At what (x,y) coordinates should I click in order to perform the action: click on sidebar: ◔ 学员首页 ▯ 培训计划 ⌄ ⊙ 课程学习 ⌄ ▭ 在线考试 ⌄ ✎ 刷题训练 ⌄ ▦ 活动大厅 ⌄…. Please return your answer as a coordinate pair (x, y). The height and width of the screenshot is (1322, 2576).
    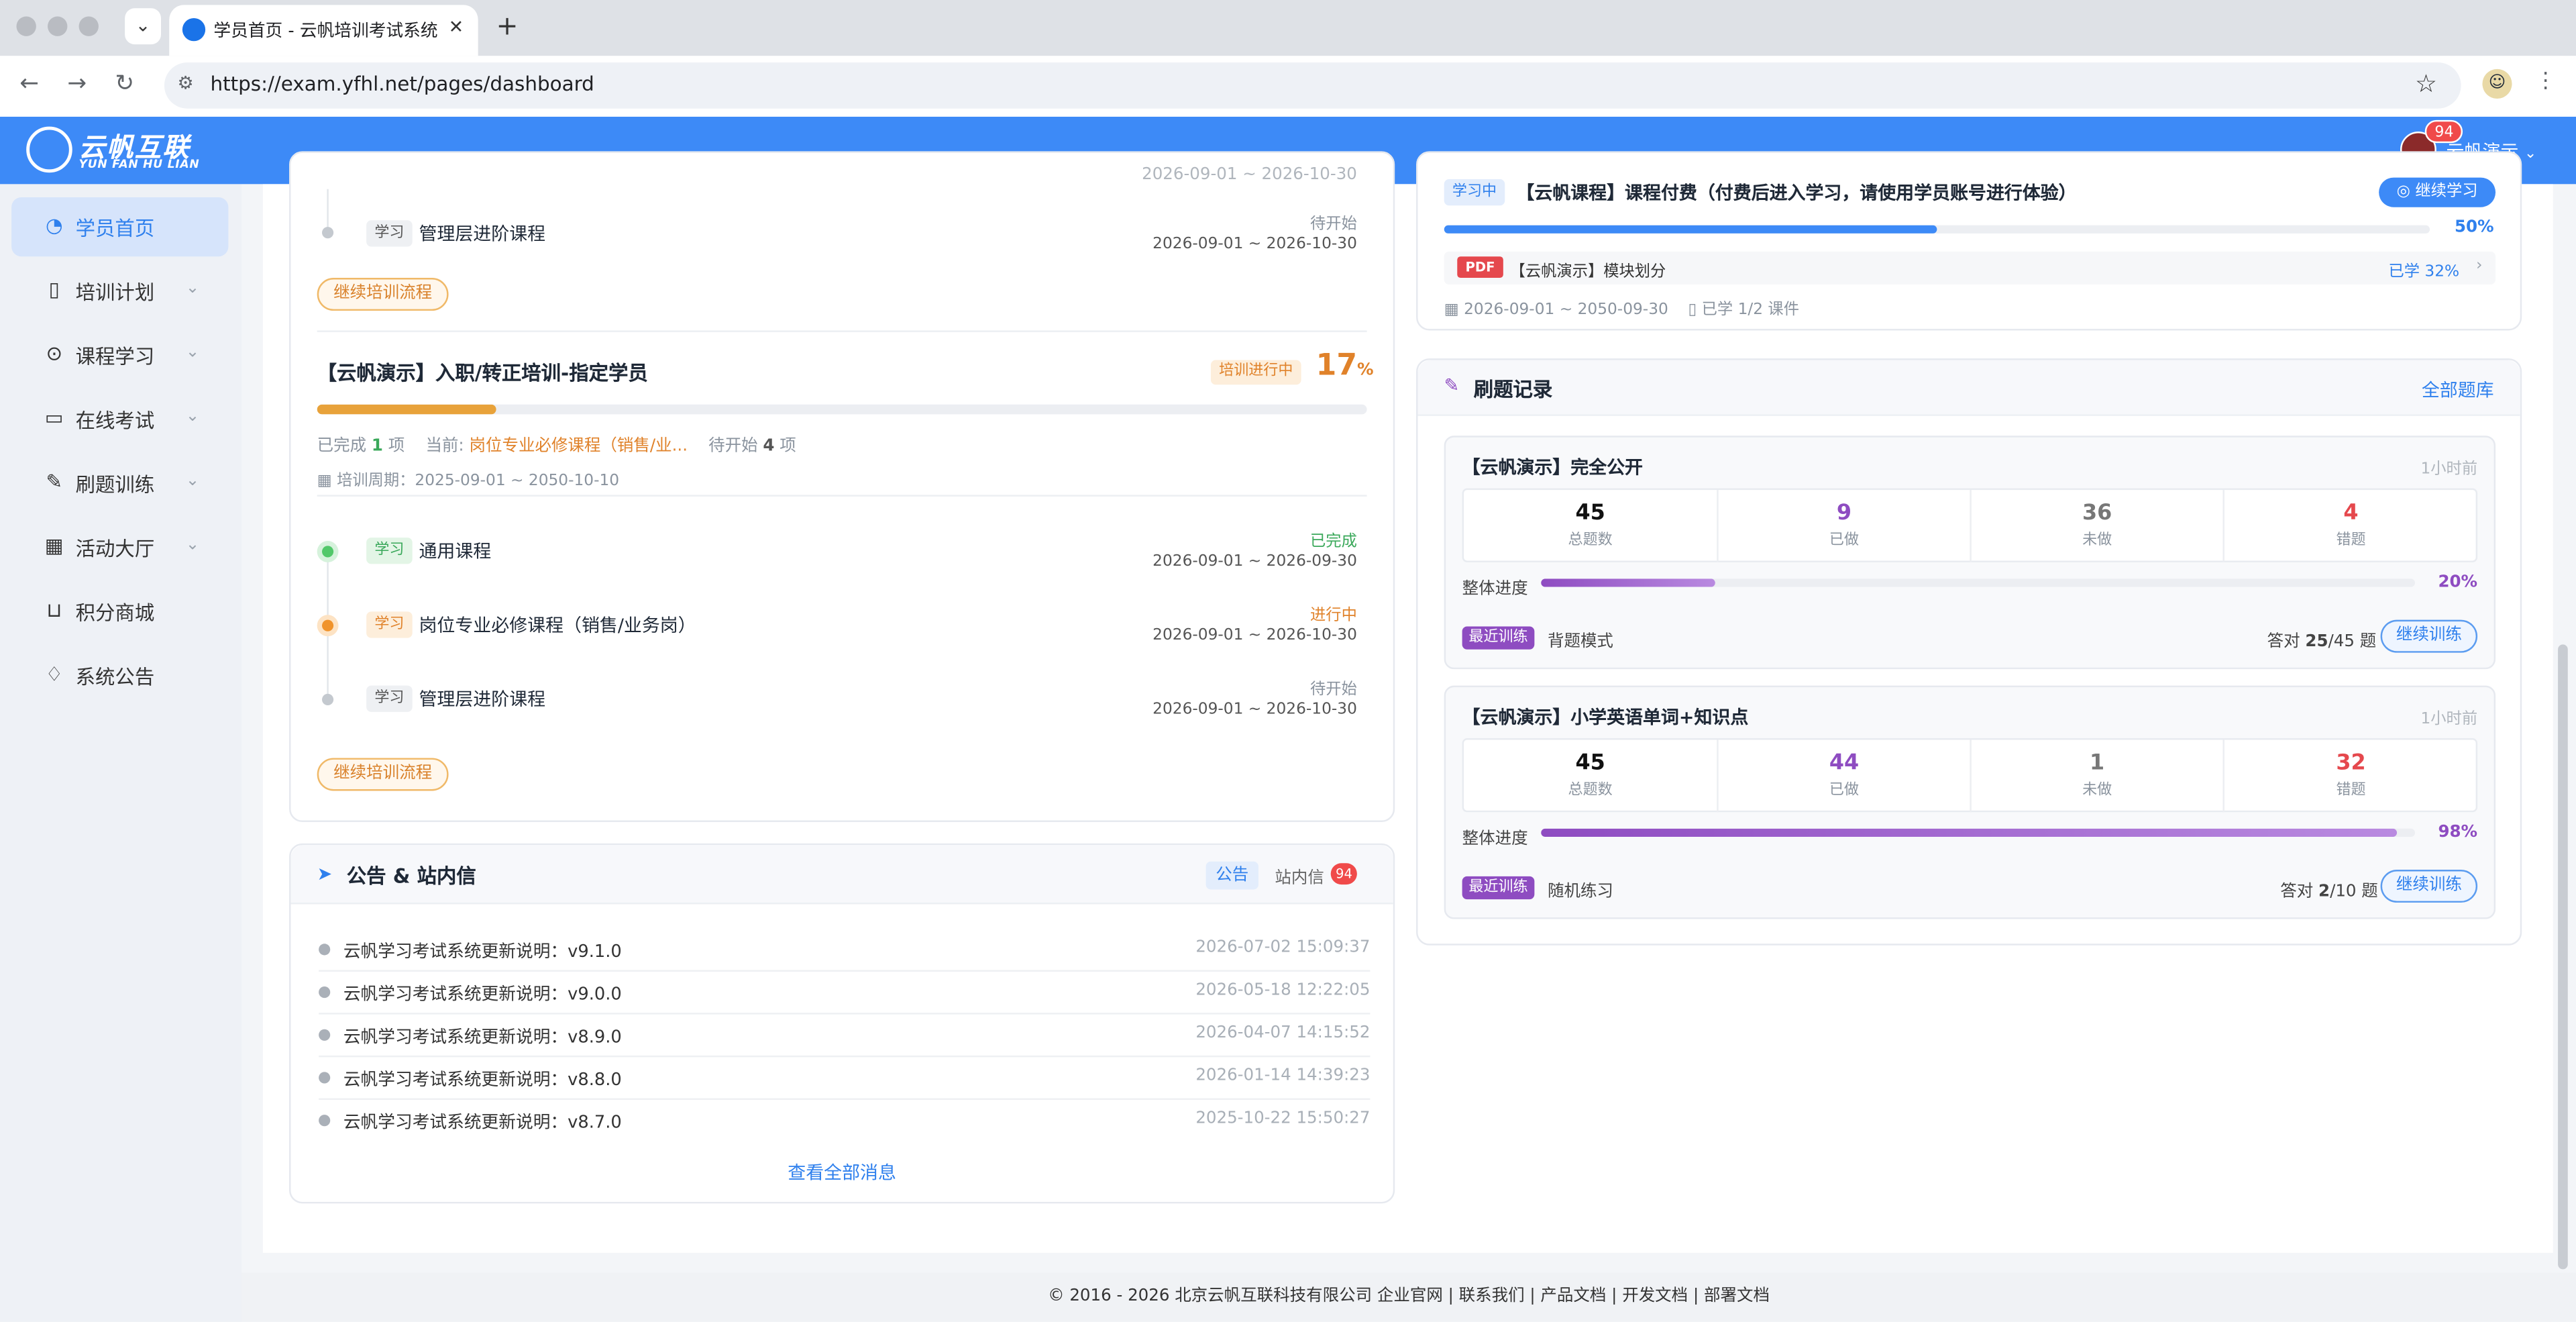
    Looking at the image, I should click on (121, 753).